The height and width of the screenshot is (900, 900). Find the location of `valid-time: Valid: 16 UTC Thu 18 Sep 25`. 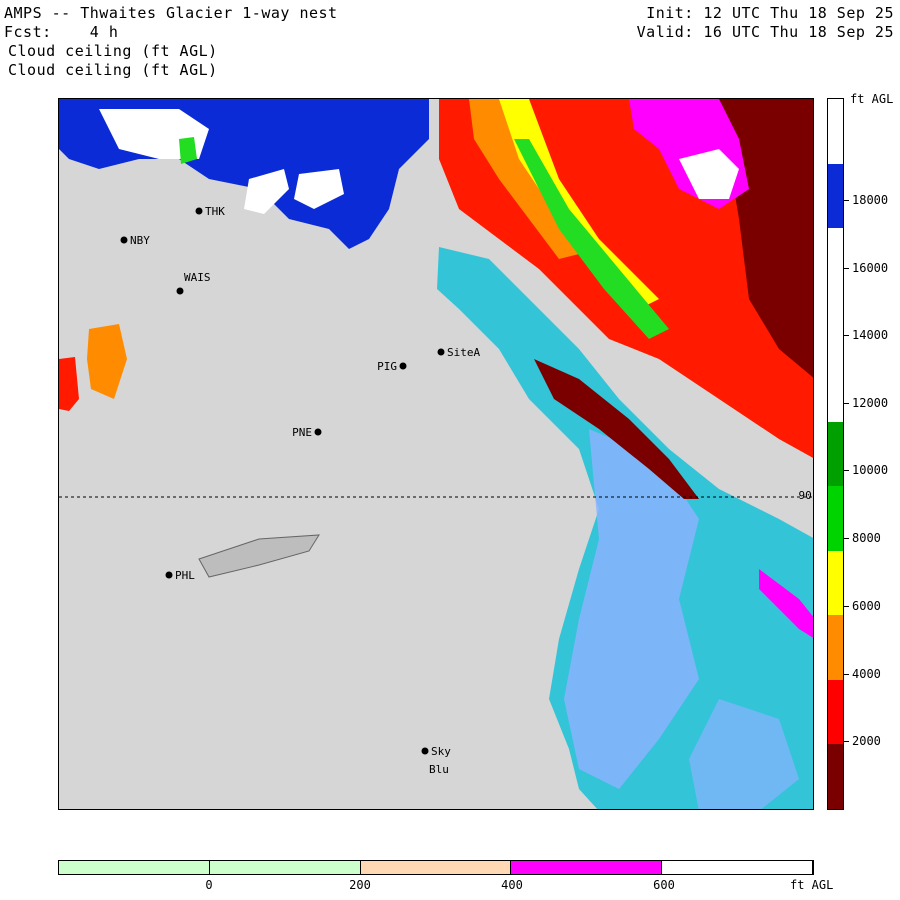

valid-time: Valid: 16 UTC Thu 18 Sep 25 is located at coordinates (765, 32).